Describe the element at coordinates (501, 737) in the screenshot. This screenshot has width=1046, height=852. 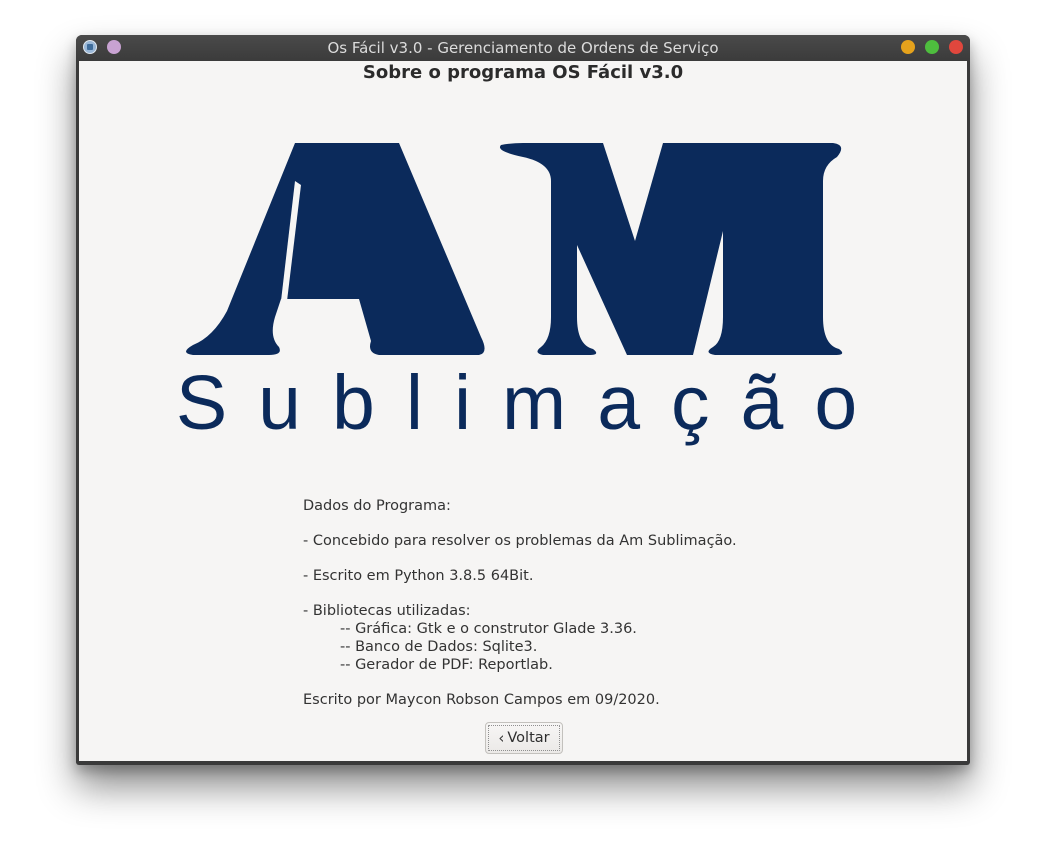
I see `chevron-left-icon: ‹` at that location.